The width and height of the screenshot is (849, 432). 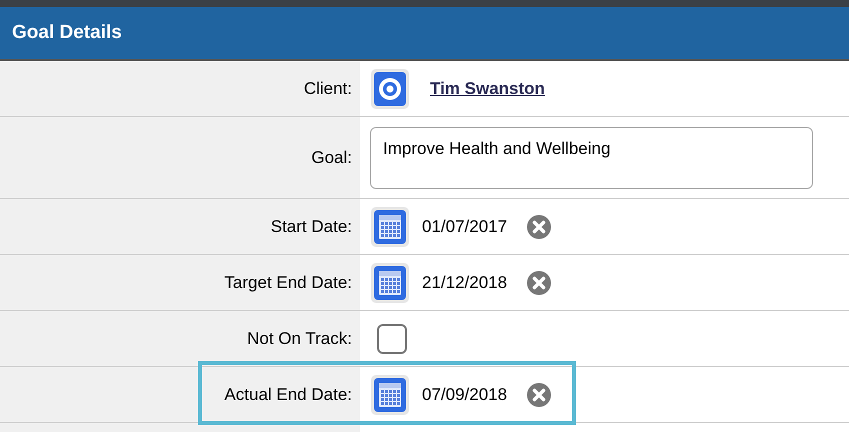 What do you see at coordinates (299, 339) in the screenshot?
I see `field-label: Not On Track:` at bounding box center [299, 339].